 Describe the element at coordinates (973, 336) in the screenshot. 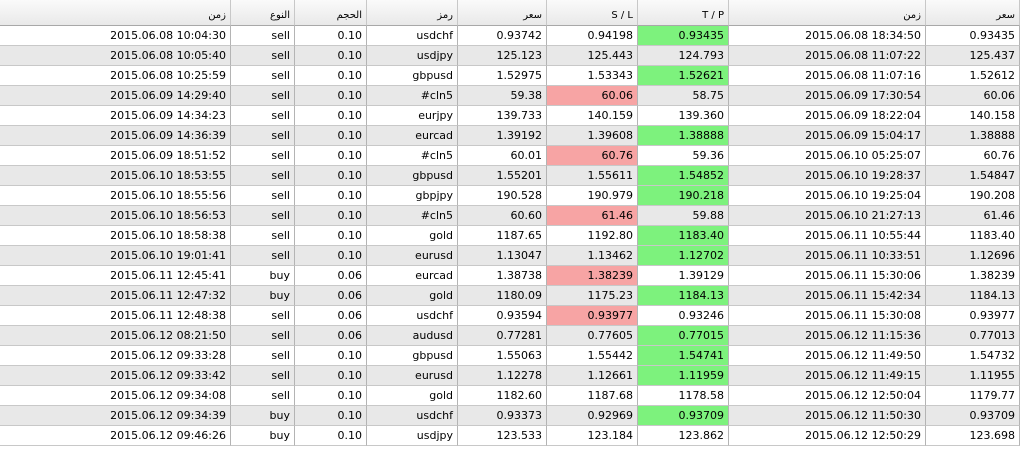

I see `close-price-cell: 0.77013` at that location.